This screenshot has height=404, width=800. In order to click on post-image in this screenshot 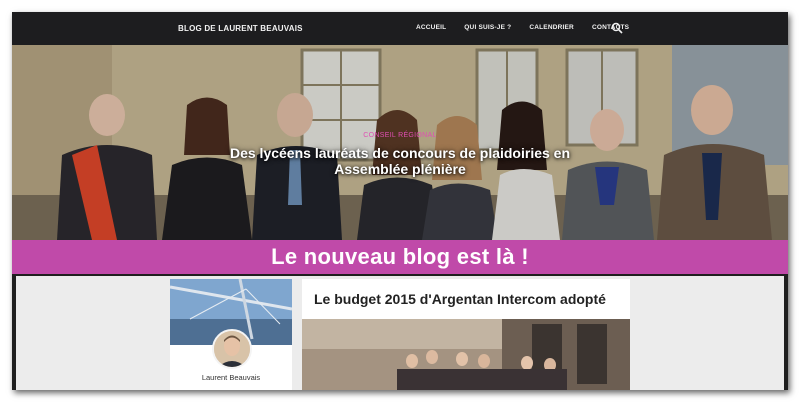, I will do `click(466, 354)`.